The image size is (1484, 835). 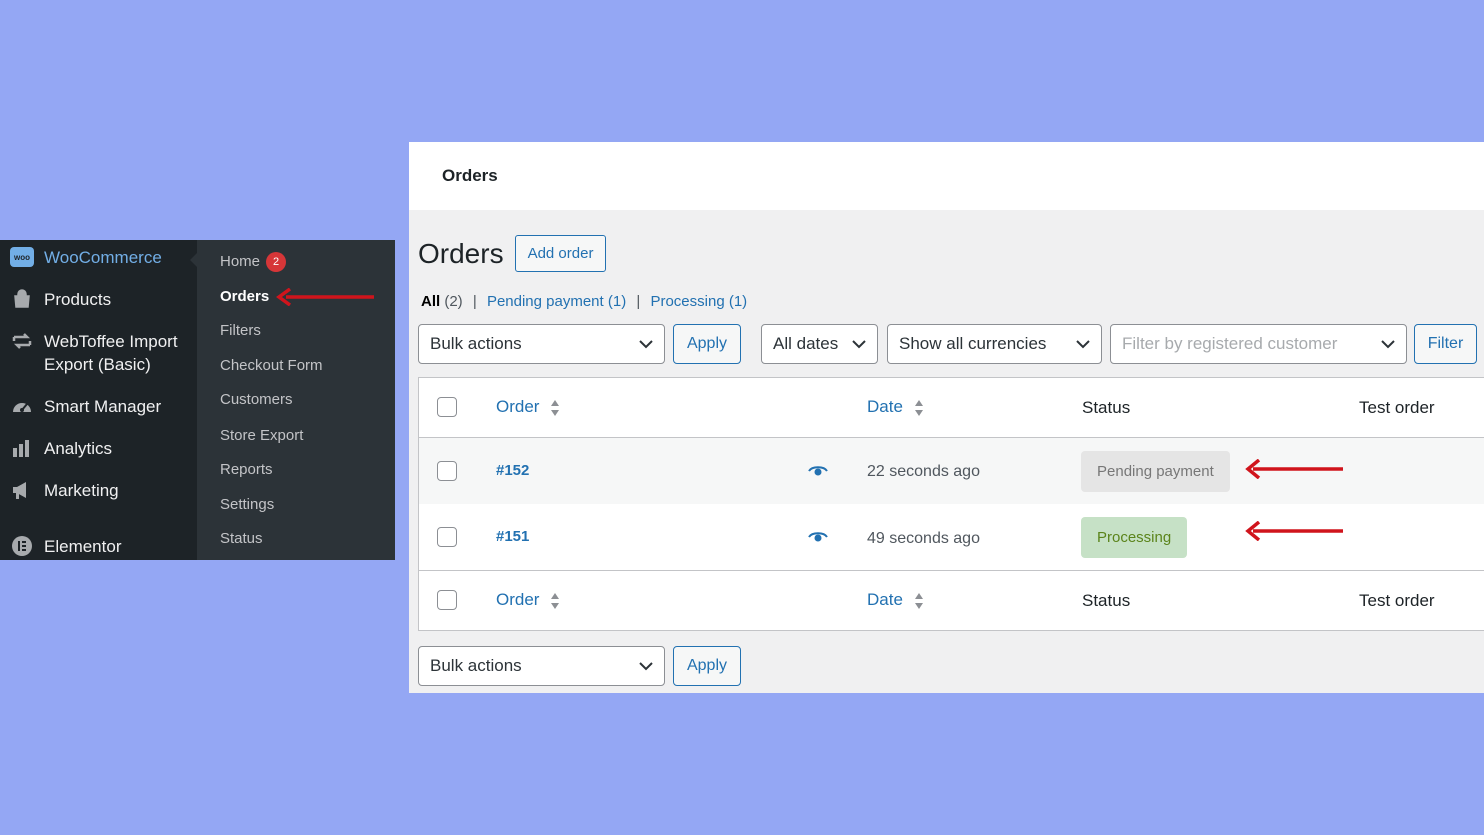 I want to click on menu-item-marketing: Marketing, so click(x=64, y=490).